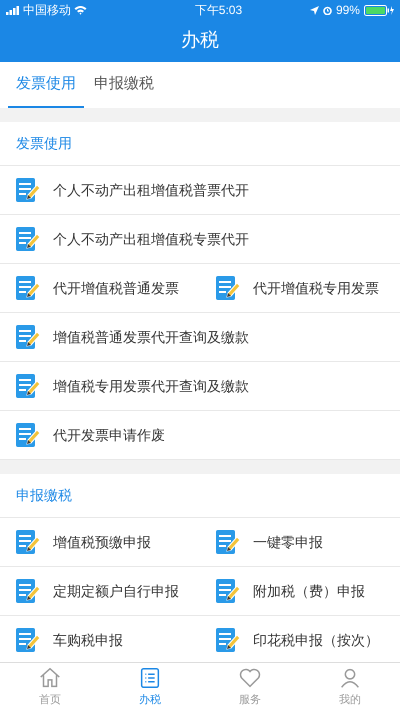  What do you see at coordinates (47, 10) in the screenshot?
I see `carrier-name: 中国移动` at bounding box center [47, 10].